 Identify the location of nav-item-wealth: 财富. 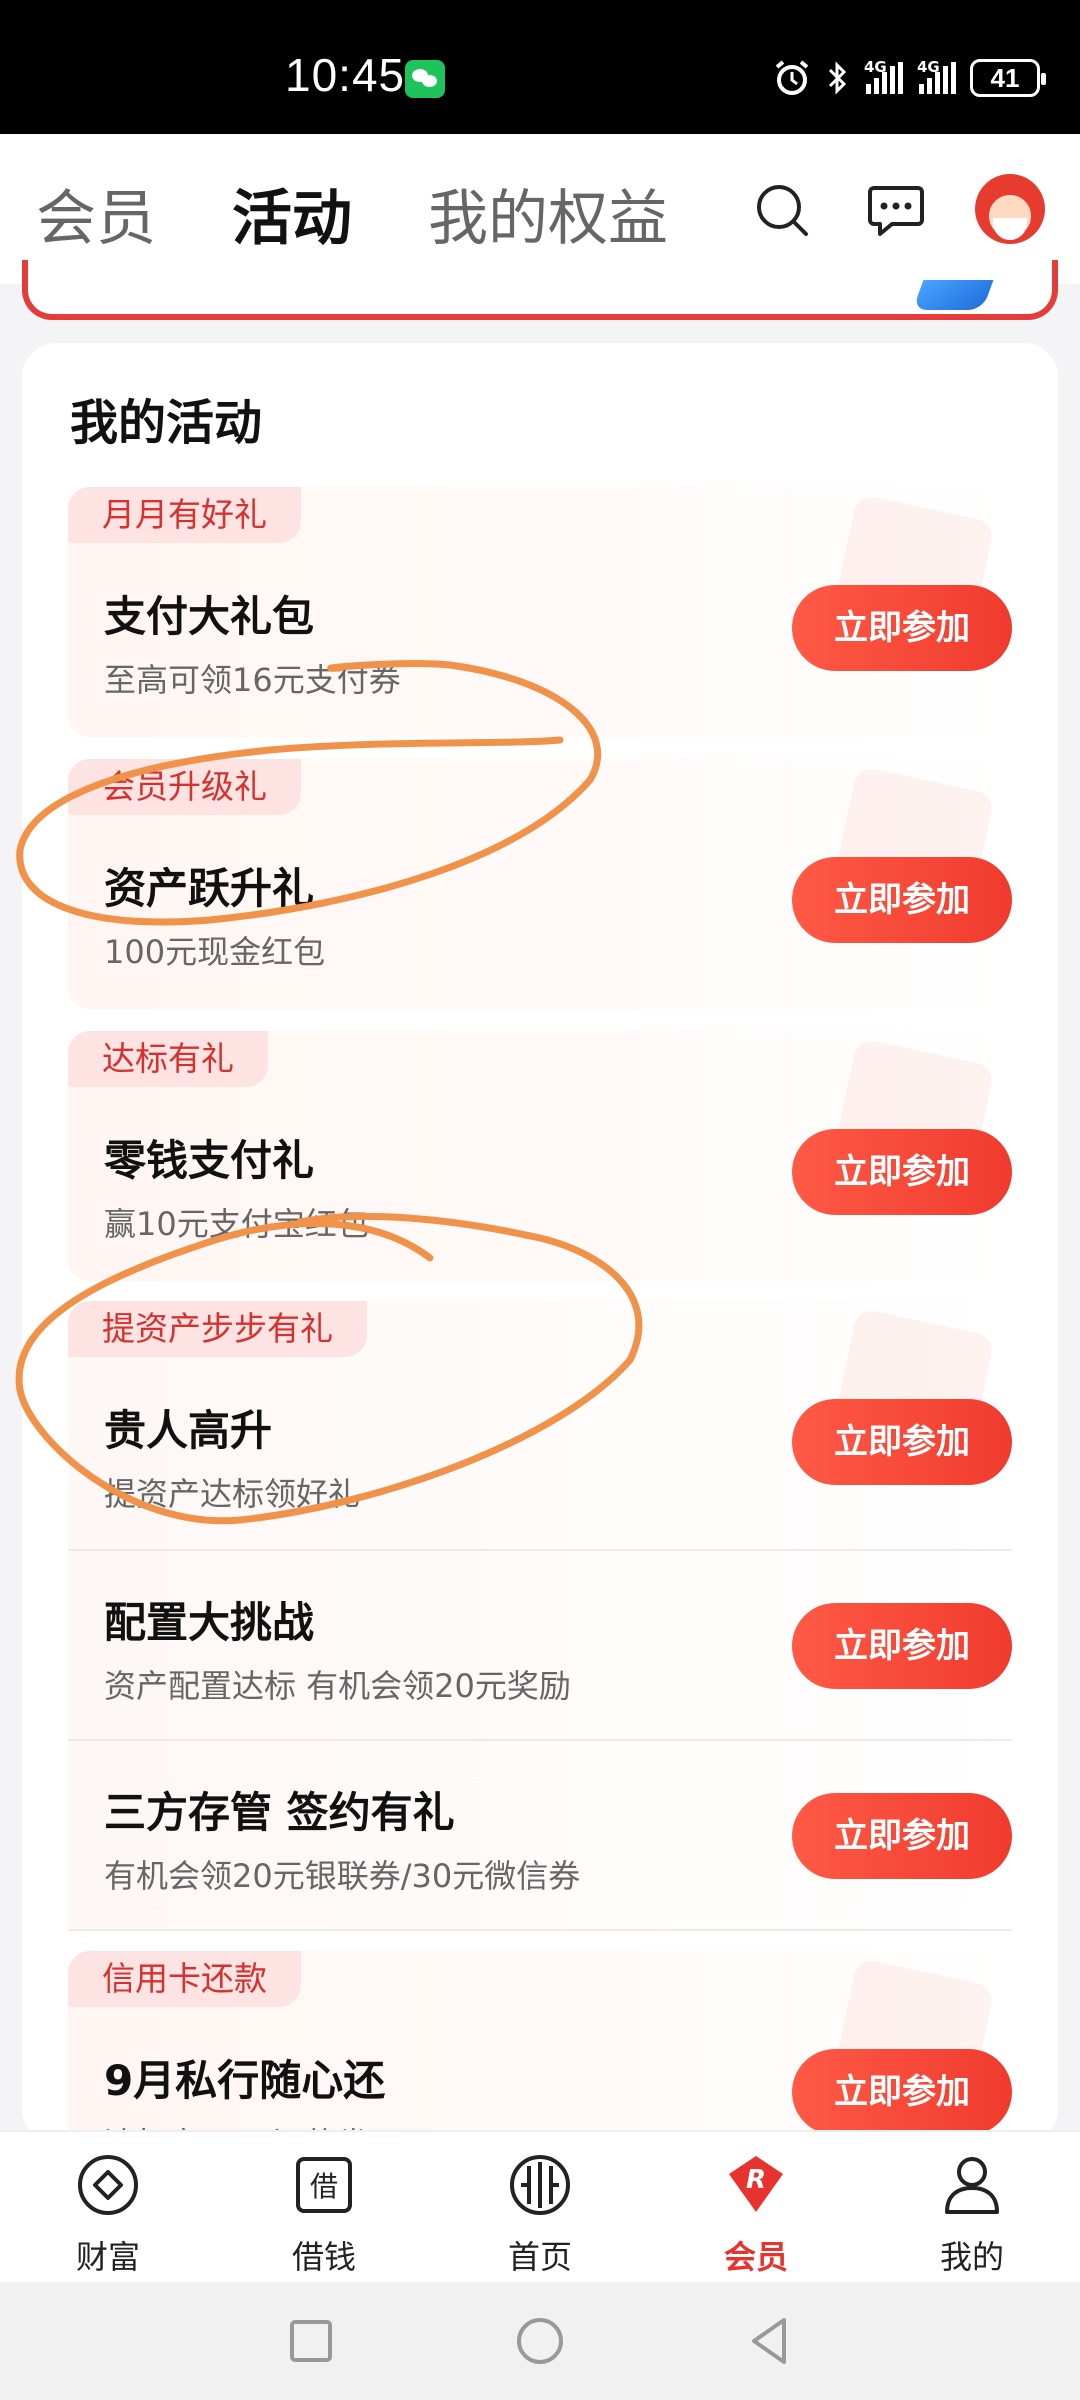
(108, 2207).